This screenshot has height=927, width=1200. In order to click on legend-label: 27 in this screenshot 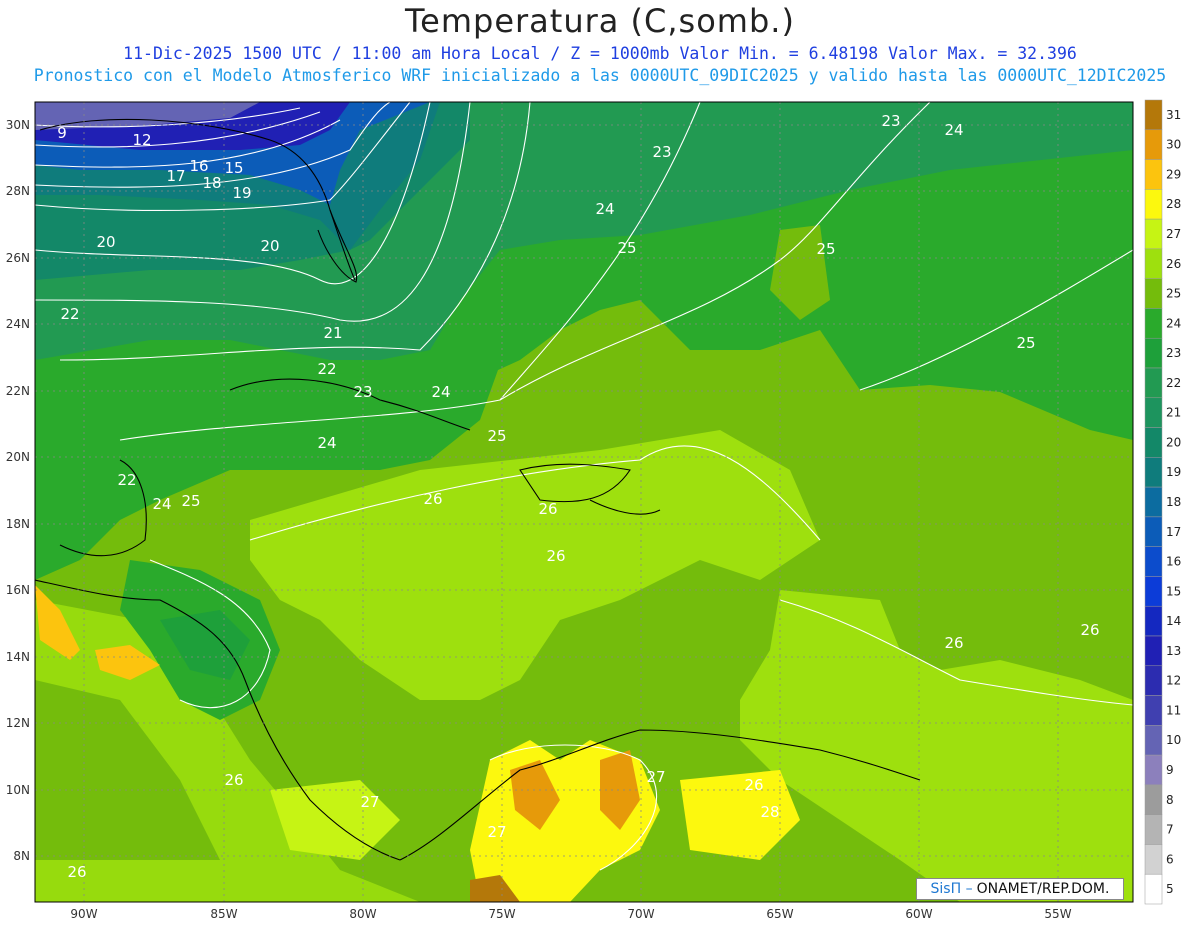, I will do `click(1173, 234)`.